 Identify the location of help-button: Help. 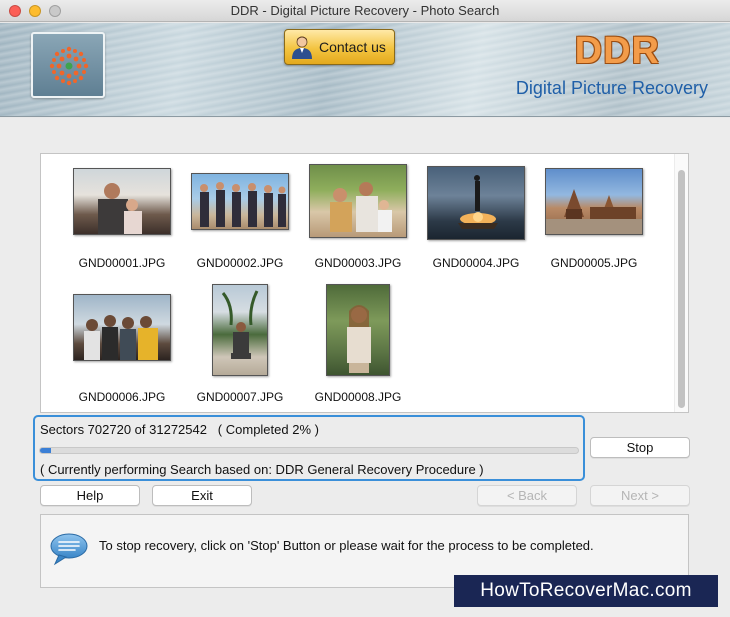
(90, 495).